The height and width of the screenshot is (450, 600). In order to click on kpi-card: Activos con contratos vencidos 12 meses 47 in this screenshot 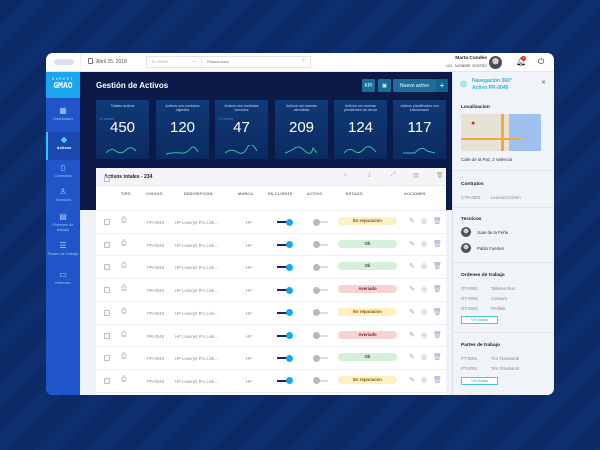, I will do `click(241, 129)`.